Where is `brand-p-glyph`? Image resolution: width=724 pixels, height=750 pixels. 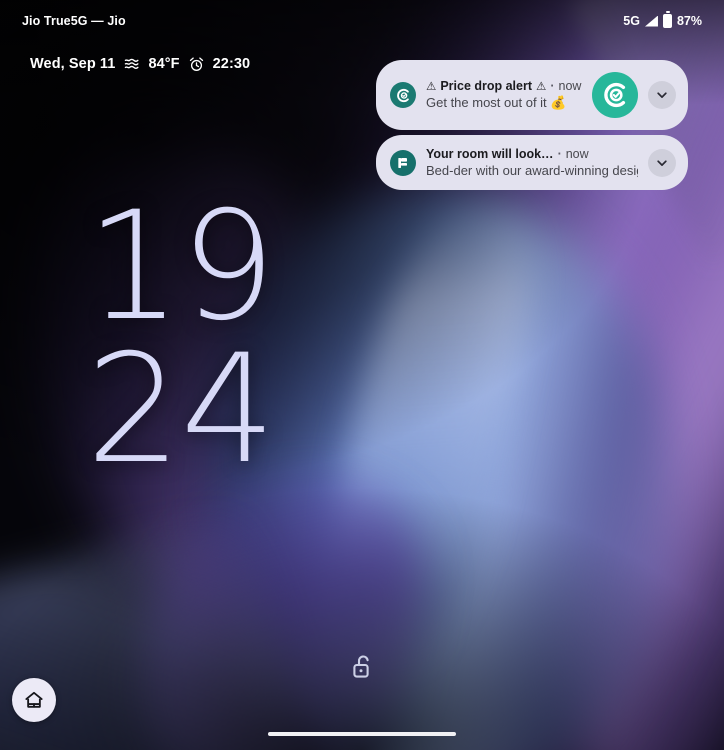 brand-p-glyph is located at coordinates (402, 162).